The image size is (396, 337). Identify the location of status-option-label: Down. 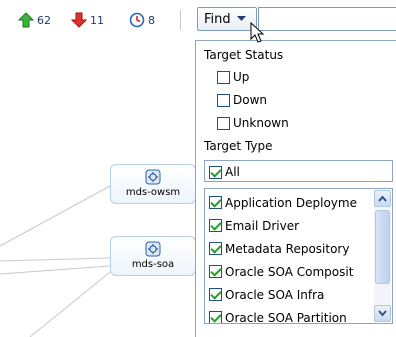
(250, 100).